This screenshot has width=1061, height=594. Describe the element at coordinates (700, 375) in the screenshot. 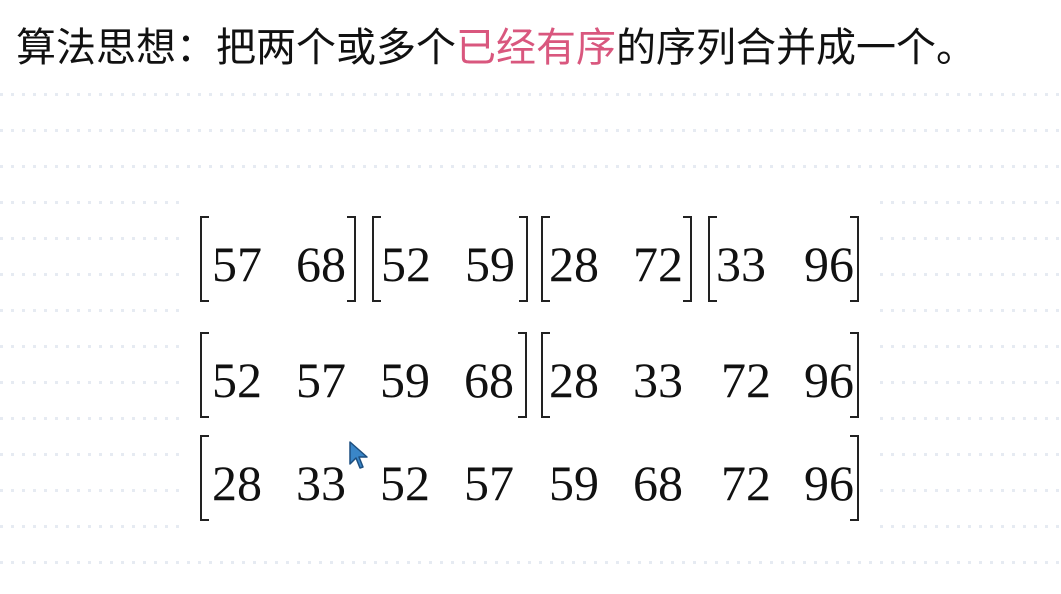

I see `sorted-group-2-2: 28 33 72 96` at that location.